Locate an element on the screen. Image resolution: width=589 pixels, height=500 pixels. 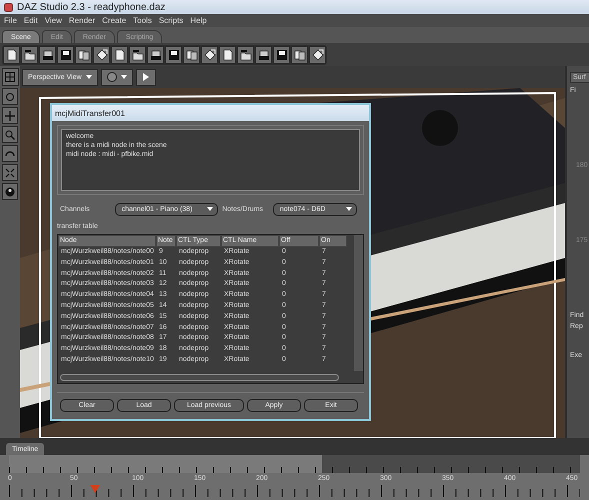
play-button is located at coordinates (146, 77).